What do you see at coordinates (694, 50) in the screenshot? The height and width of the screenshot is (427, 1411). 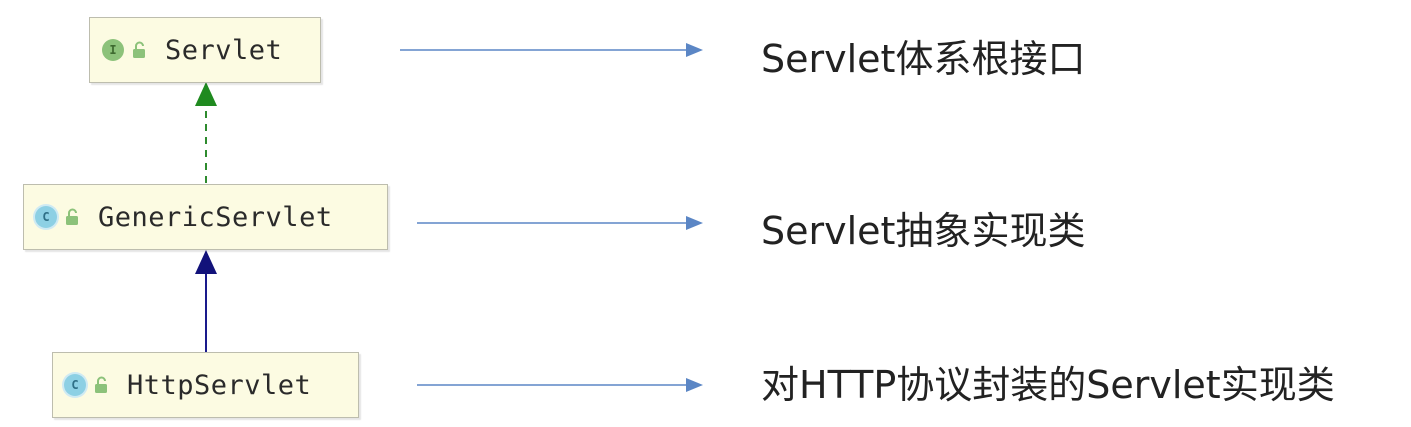 I see `pointer-arrowhead-servlet` at bounding box center [694, 50].